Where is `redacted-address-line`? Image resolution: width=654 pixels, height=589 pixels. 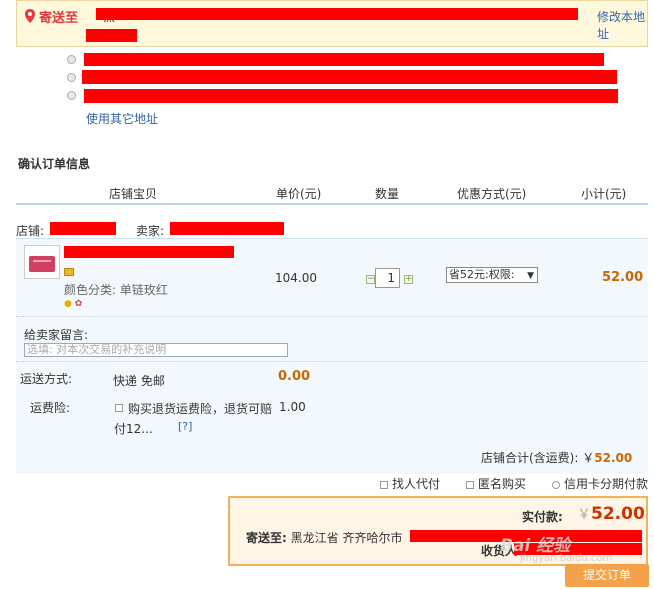
redacted-address-line is located at coordinates (337, 14).